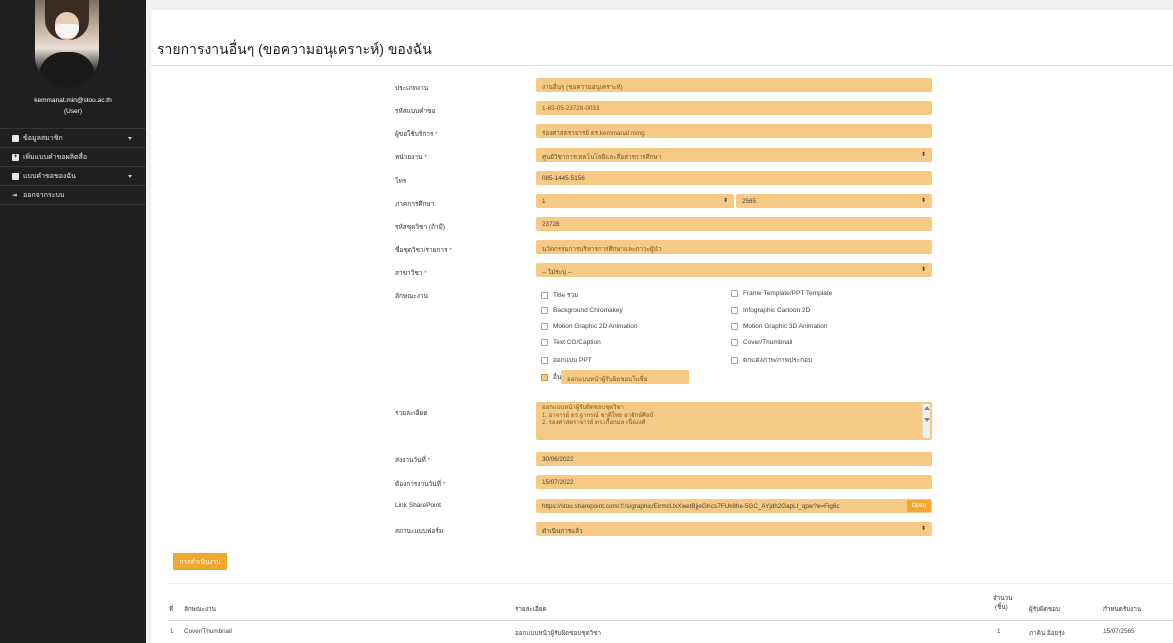  What do you see at coordinates (411, 296) in the screenshot?
I see `features-label: ลักษณะงาน` at bounding box center [411, 296].